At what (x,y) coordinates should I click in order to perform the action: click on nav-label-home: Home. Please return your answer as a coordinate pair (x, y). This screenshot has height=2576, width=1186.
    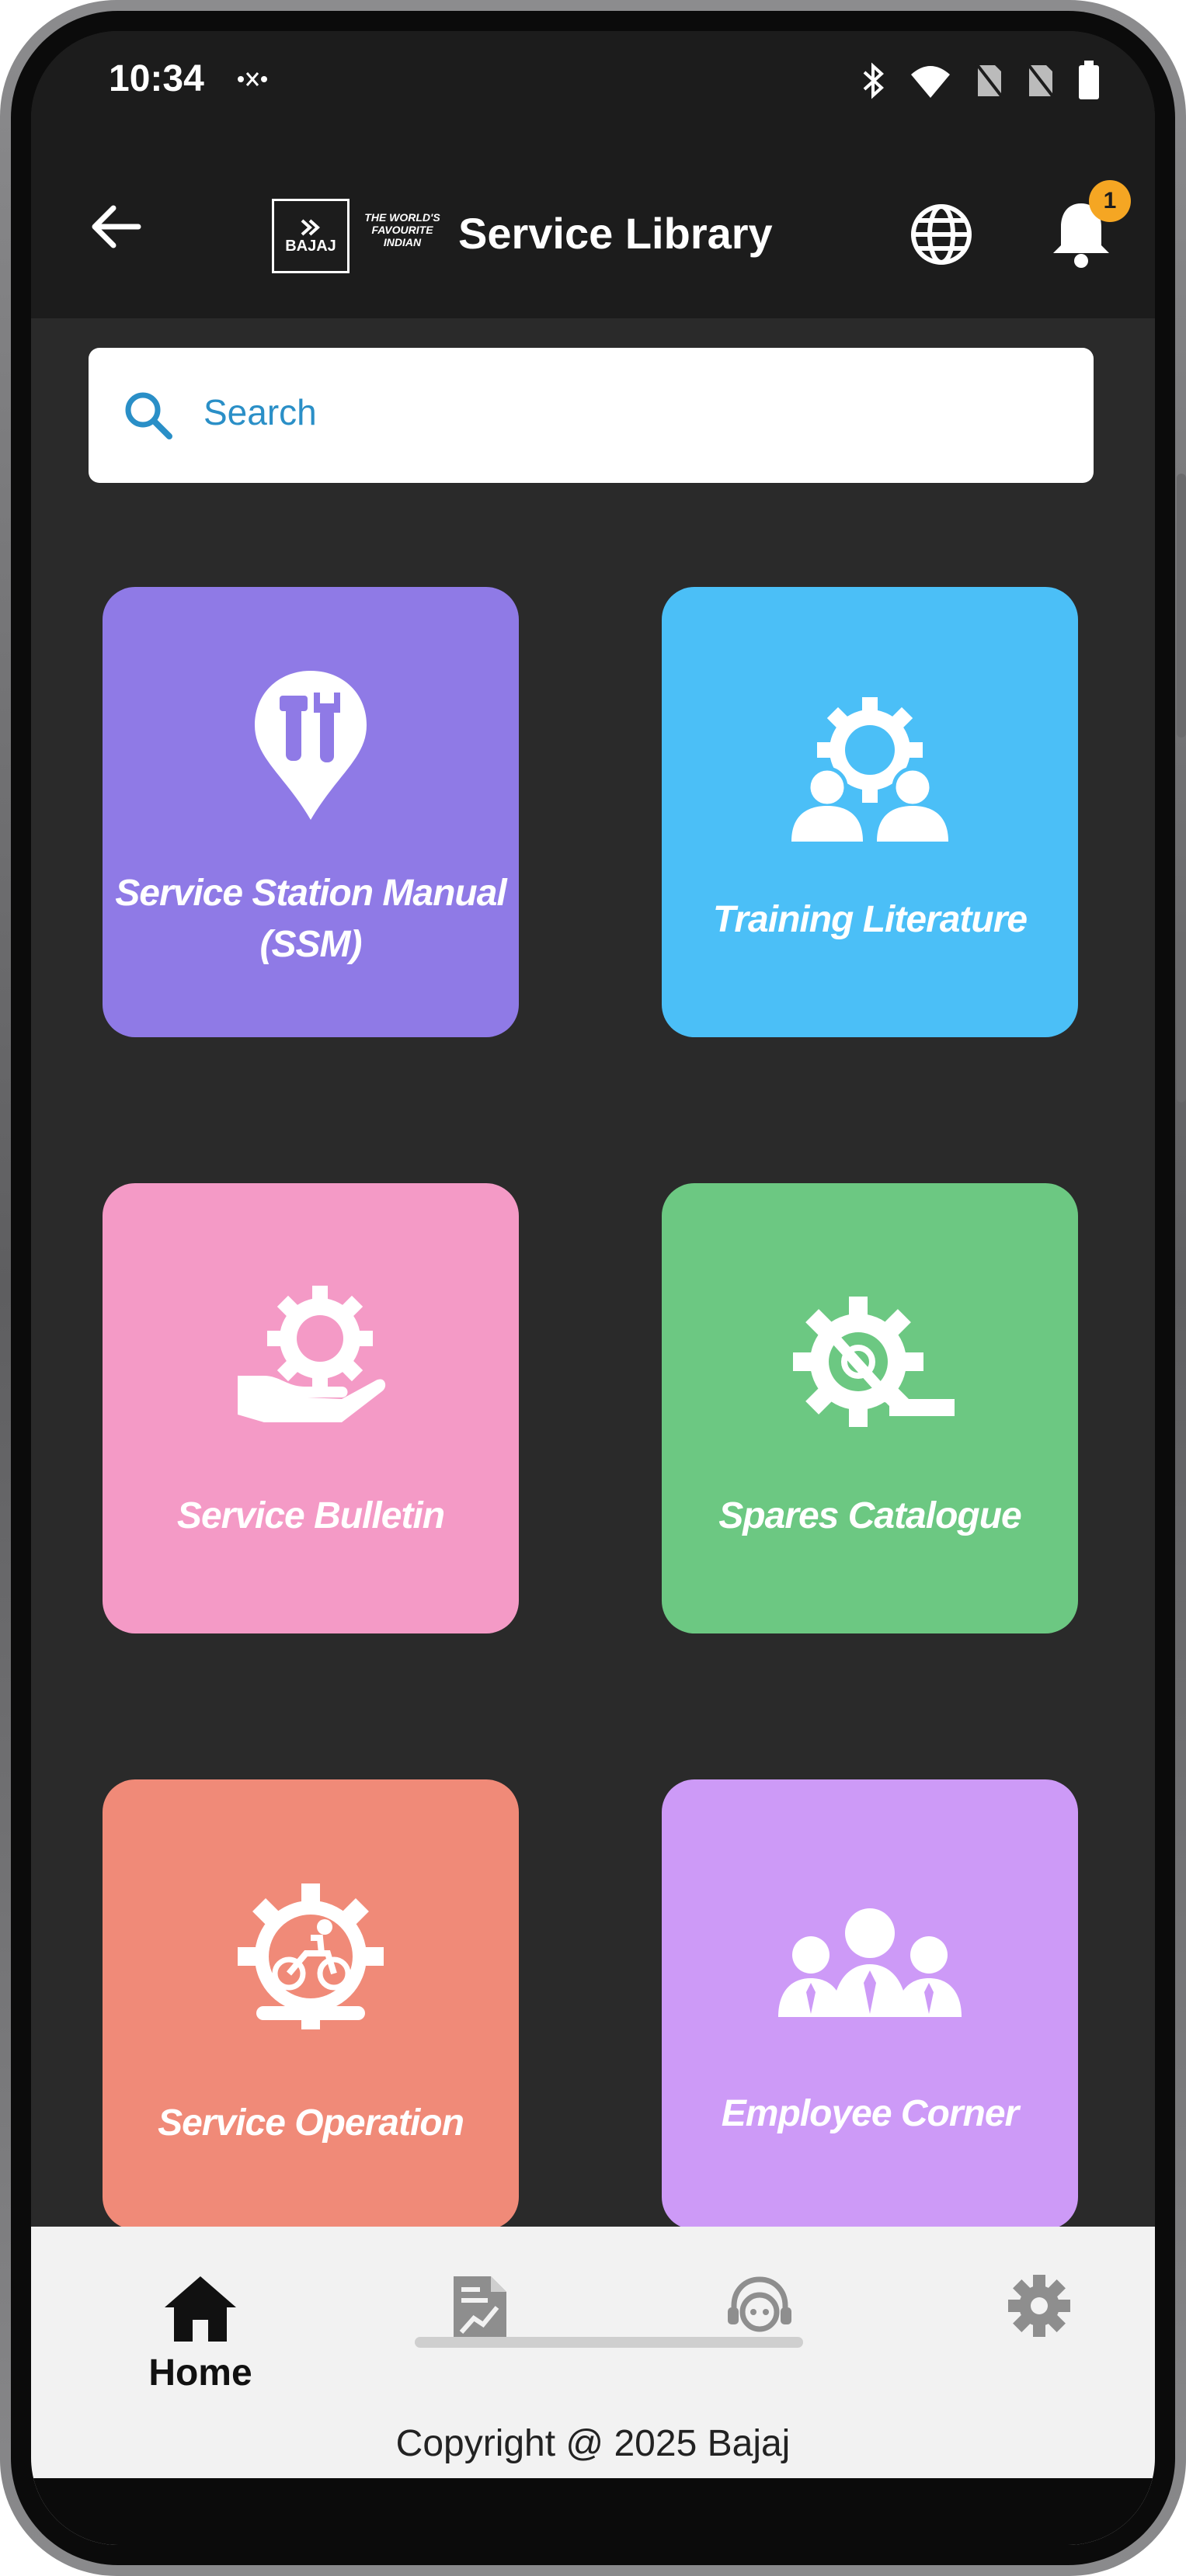
    Looking at the image, I should click on (200, 2373).